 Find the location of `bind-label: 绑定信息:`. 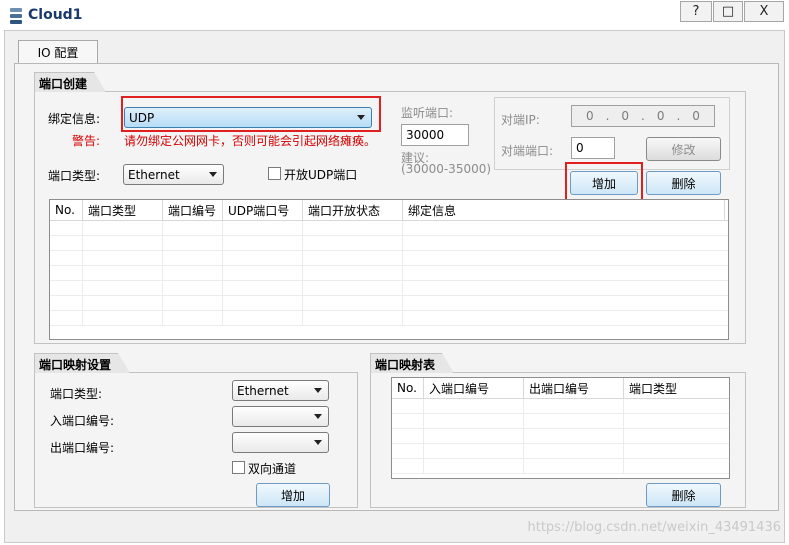

bind-label: 绑定信息: is located at coordinates (74, 119).